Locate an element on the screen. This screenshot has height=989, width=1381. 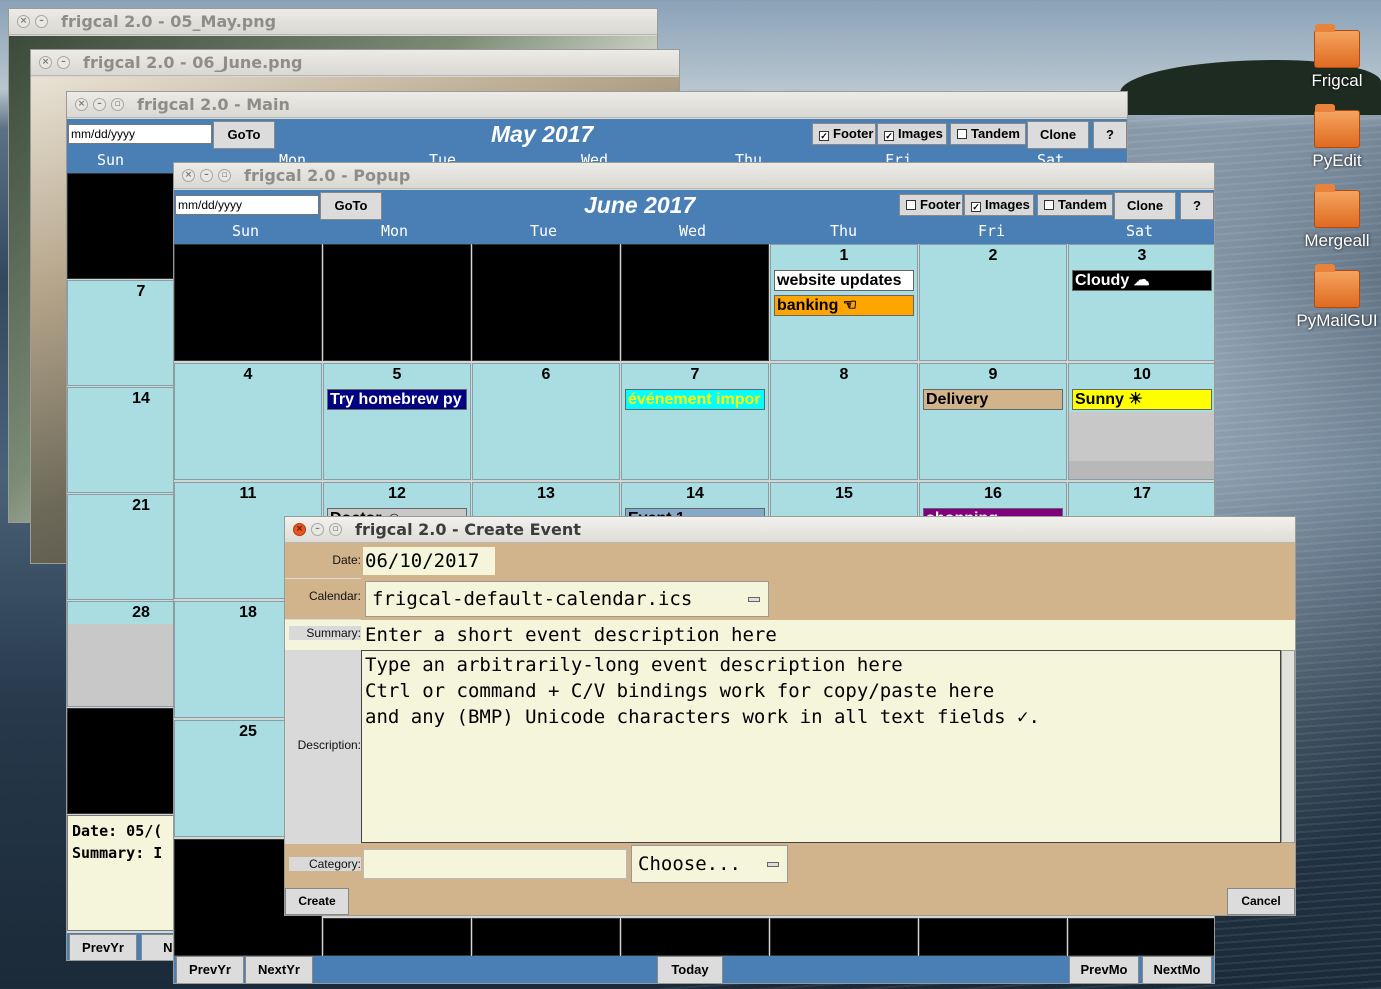
titlebar: × – ▫ frigcal 2.0 - Create Event is located at coordinates (790, 530).